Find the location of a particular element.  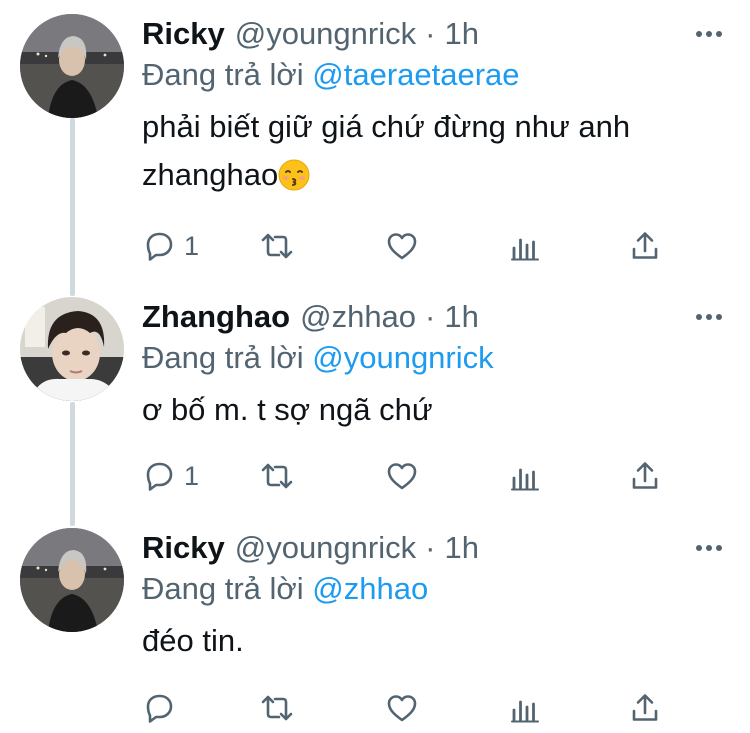

replying-to-handle: @zhhao is located at coordinates (370, 588).